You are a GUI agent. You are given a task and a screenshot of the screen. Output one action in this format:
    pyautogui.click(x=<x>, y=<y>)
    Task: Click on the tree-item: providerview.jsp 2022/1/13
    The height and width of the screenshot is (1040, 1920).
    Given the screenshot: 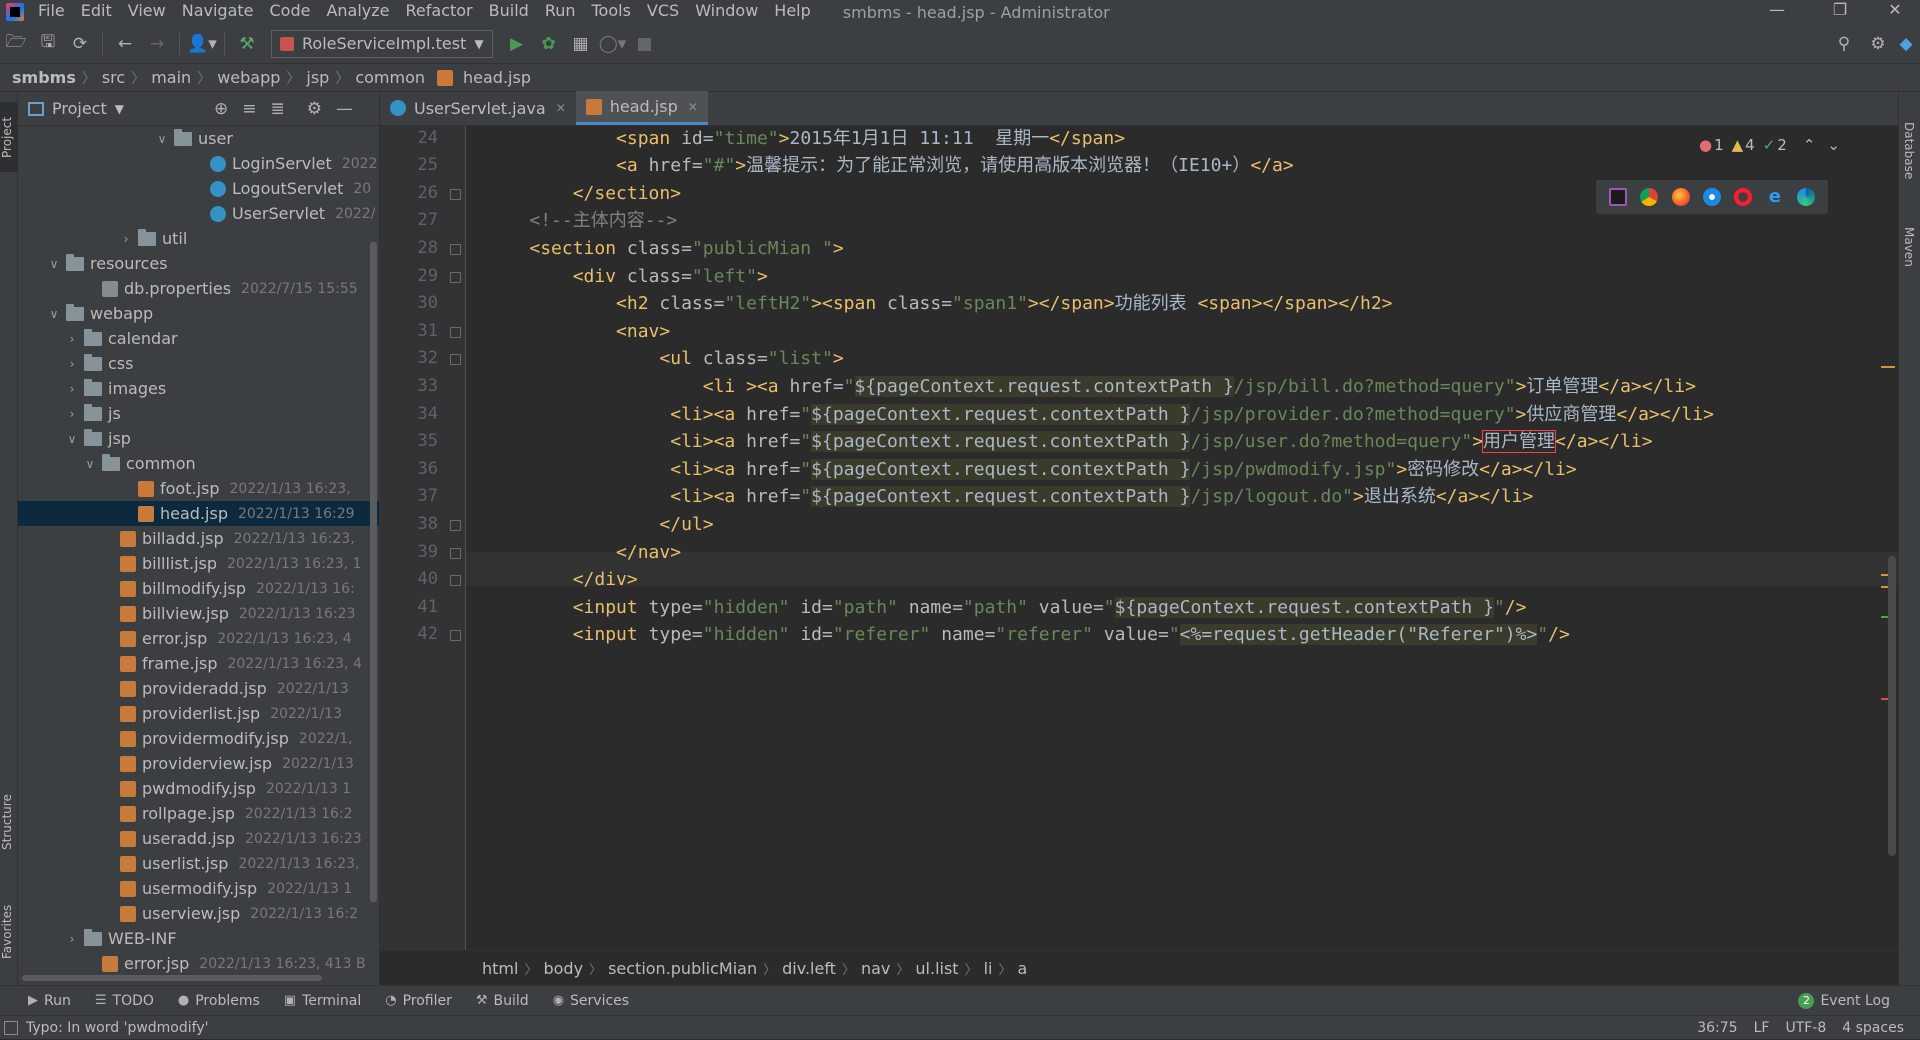 What is the action you would take?
    pyautogui.click(x=198, y=763)
    